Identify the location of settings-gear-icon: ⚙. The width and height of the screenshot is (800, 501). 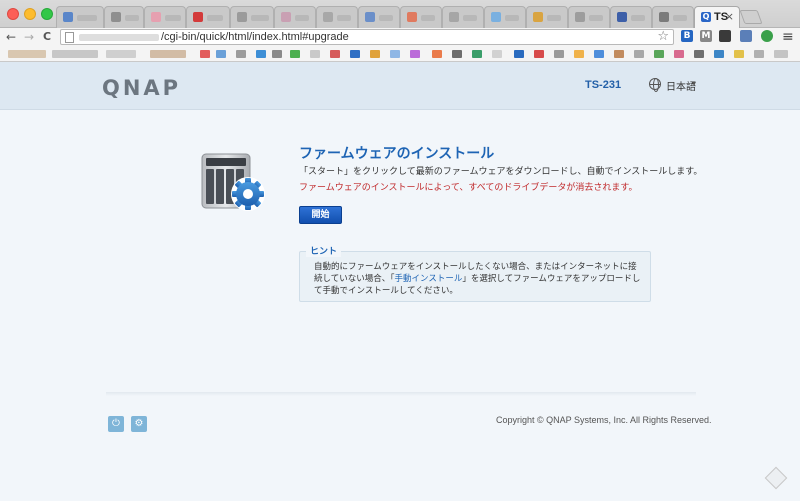
(139, 424).